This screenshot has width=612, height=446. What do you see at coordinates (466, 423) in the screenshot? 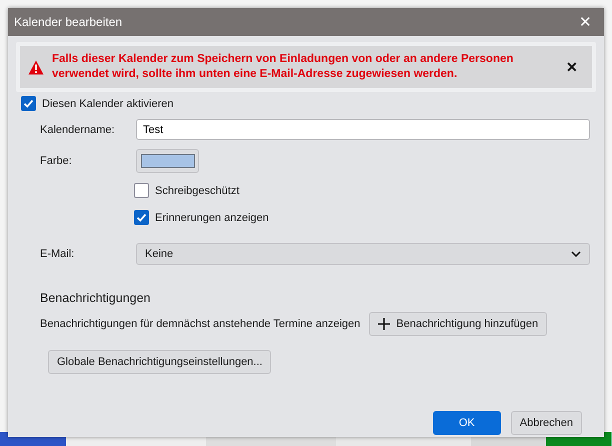
I see `ok-button: OK` at bounding box center [466, 423].